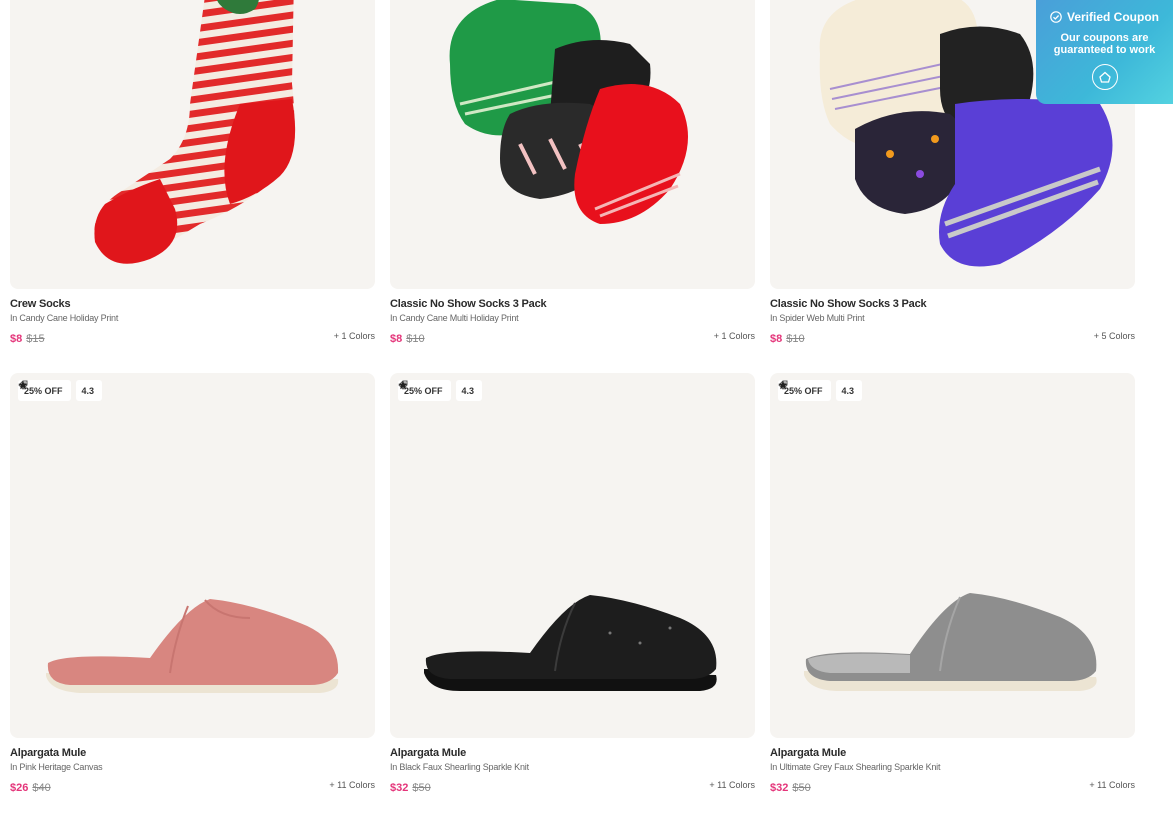 This screenshot has height=820, width=1173. I want to click on check-circle-icon, so click(1056, 17).